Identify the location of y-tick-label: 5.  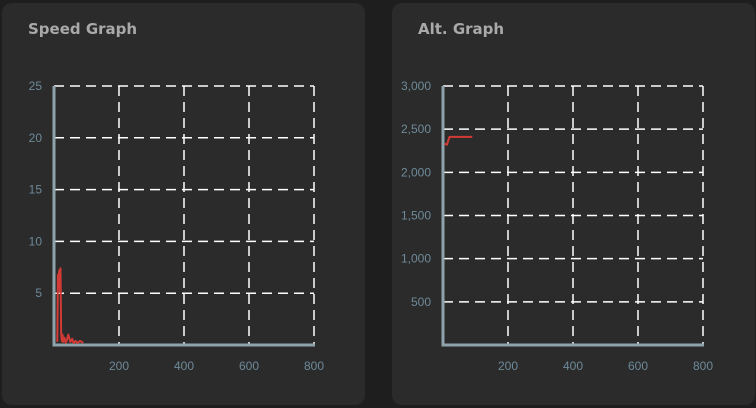
(38, 293).